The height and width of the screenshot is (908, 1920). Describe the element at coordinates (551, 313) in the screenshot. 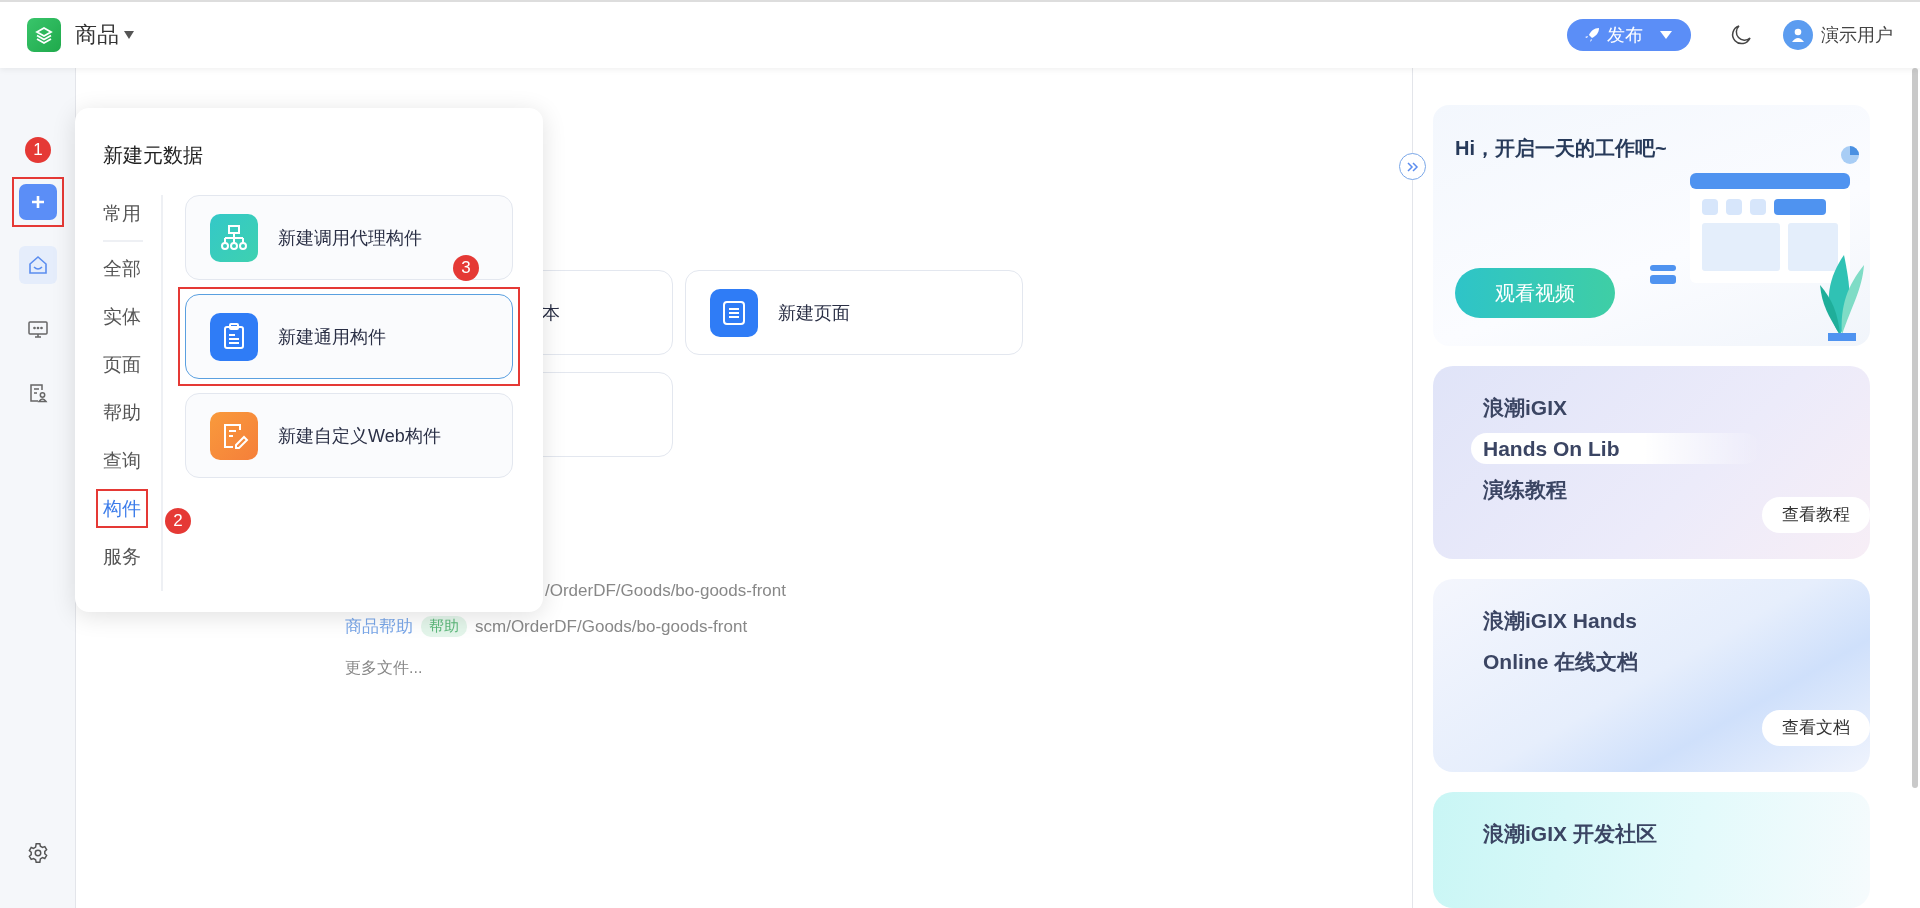

I see `card-label: 本` at that location.